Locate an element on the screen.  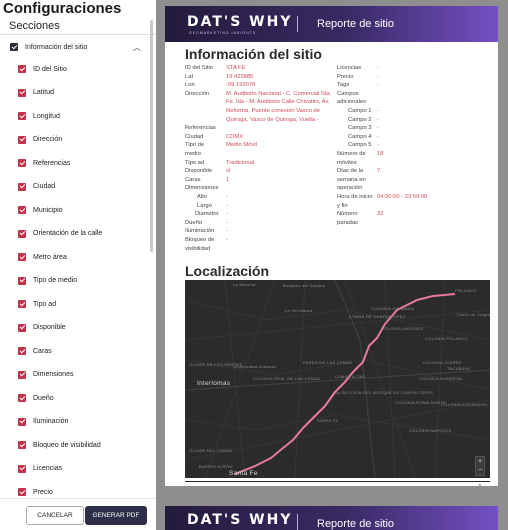
section-item: Tipo ad is located at coordinates (84, 304).